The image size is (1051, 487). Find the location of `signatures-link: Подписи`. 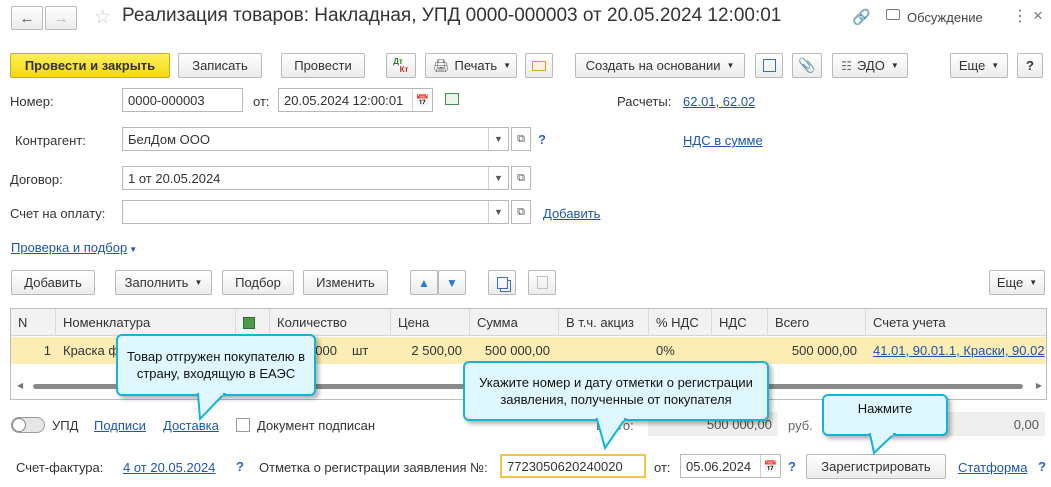

signatures-link: Подписи is located at coordinates (120, 425).